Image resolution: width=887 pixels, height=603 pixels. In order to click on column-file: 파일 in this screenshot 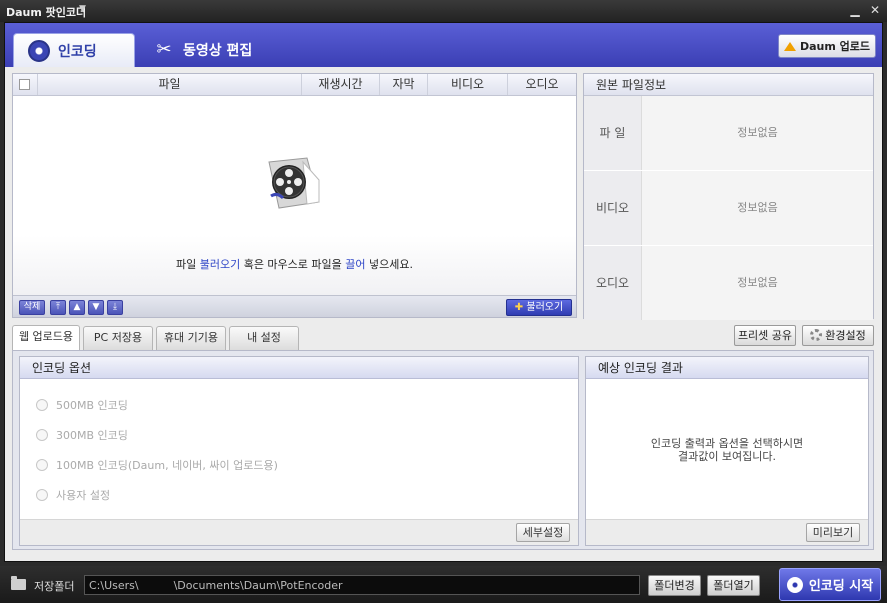, I will do `click(169, 84)`.